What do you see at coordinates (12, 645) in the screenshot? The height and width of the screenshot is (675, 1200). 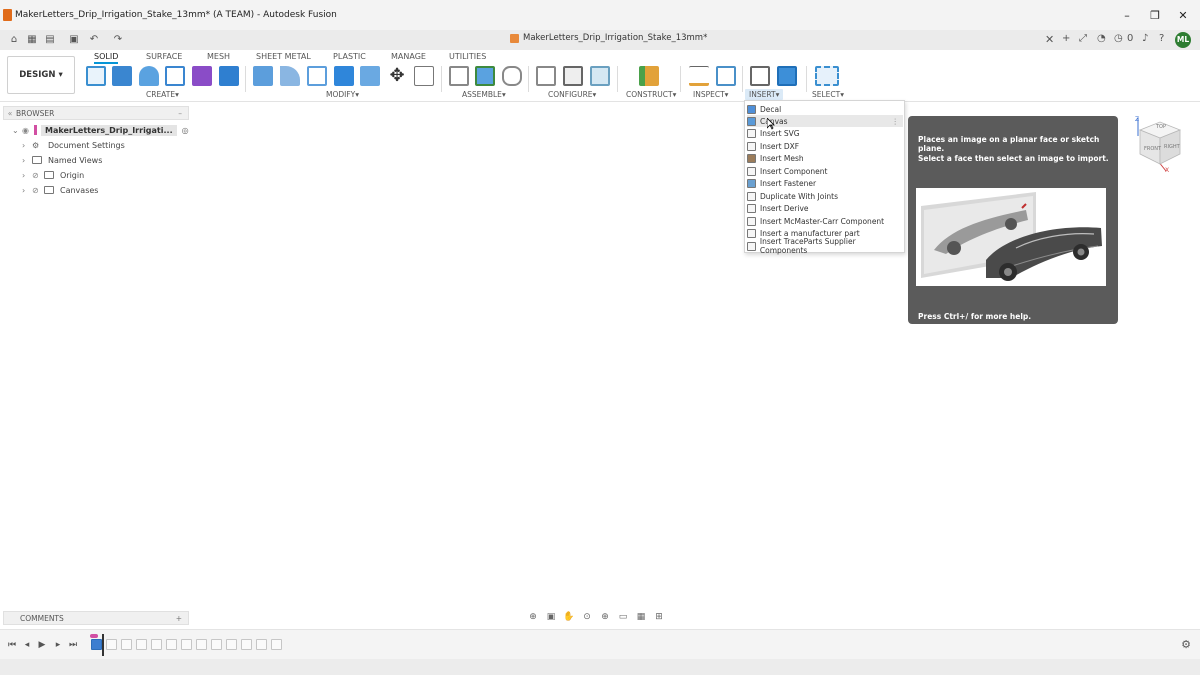 I see `go-to-start-icon: ⏮` at bounding box center [12, 645].